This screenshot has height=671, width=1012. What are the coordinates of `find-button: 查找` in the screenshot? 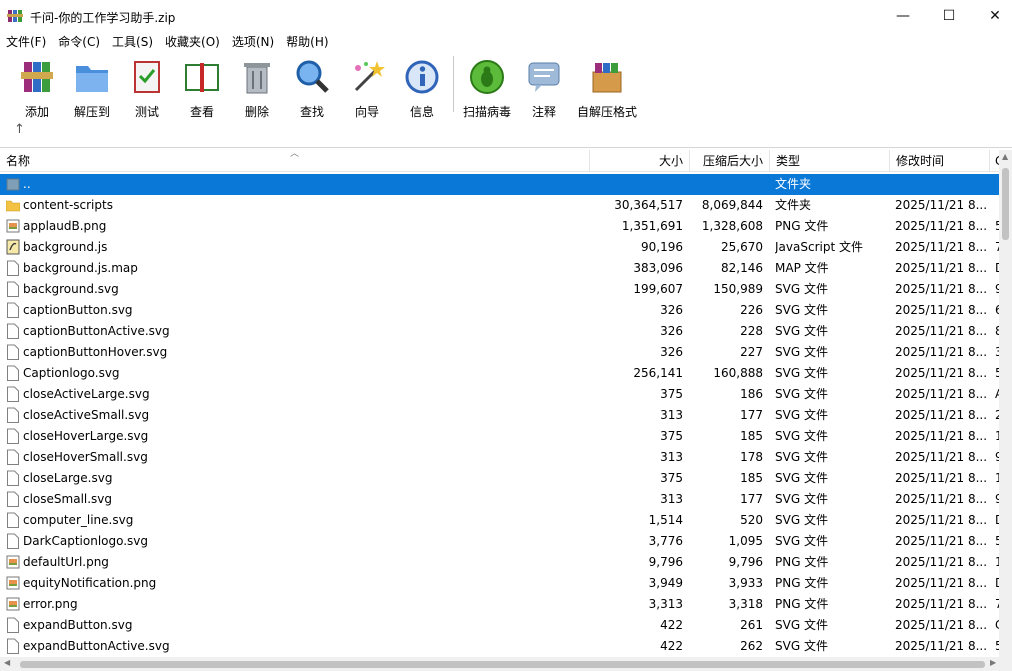 It's located at (312, 87).